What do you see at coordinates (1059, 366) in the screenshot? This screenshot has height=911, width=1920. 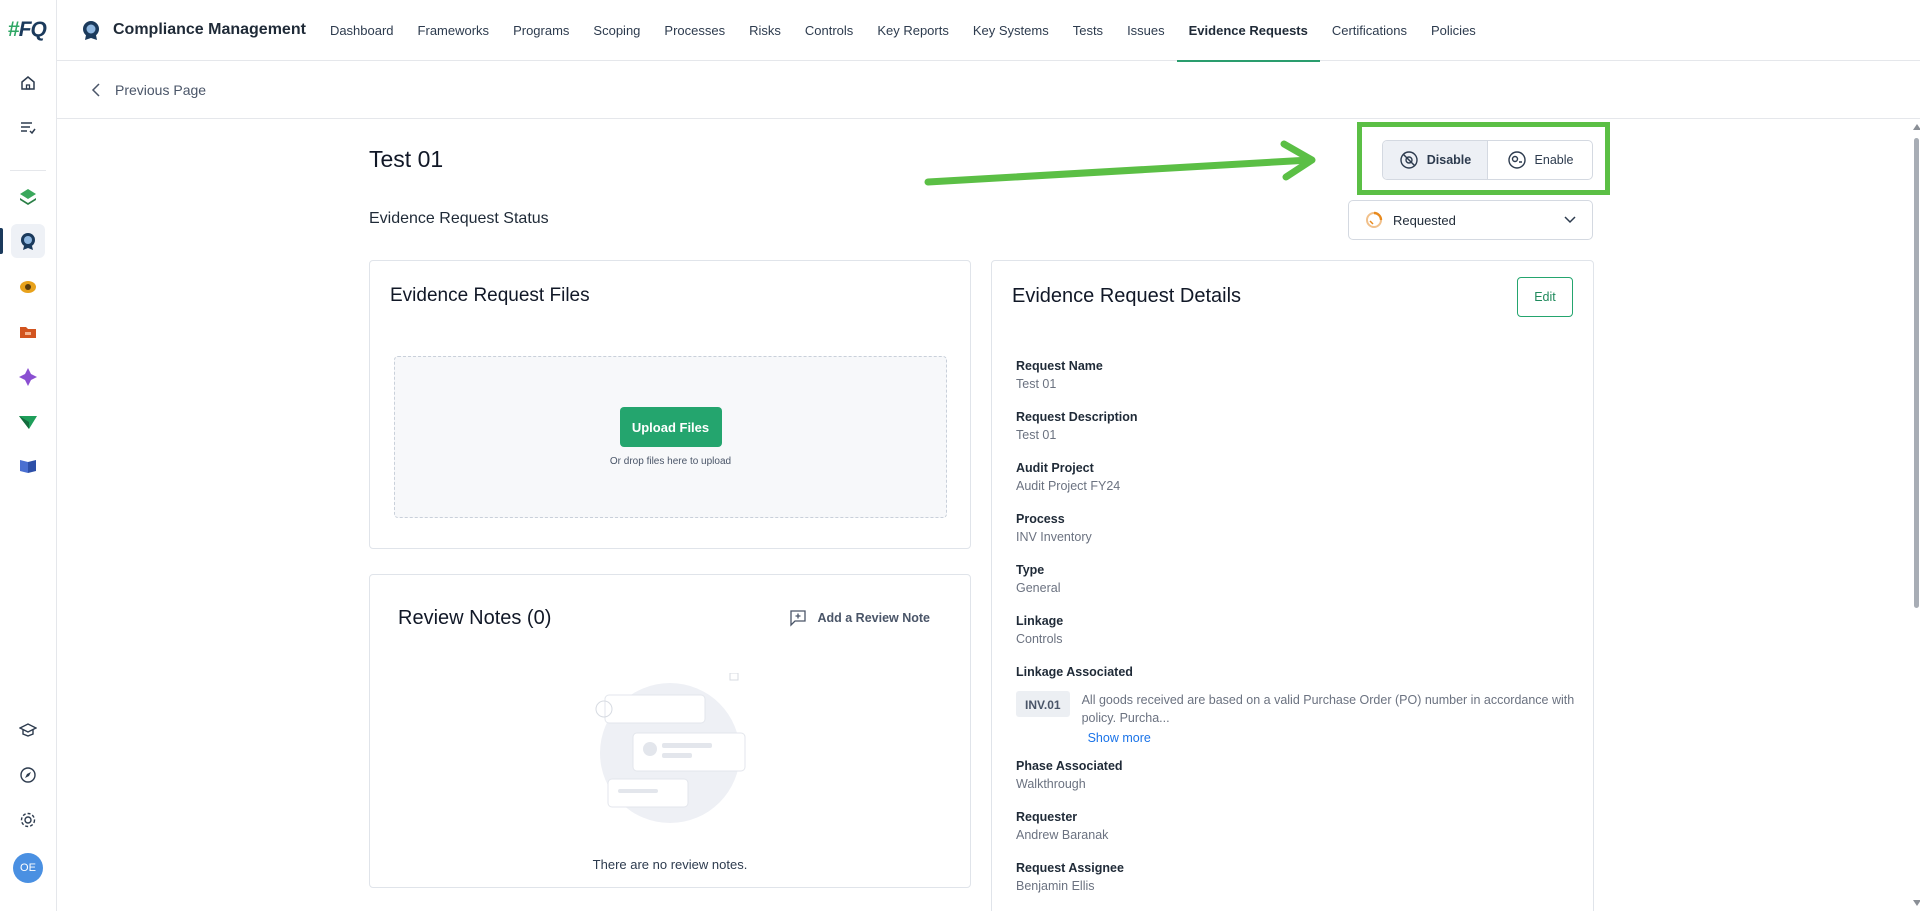 I see `field-label: Request Name` at bounding box center [1059, 366].